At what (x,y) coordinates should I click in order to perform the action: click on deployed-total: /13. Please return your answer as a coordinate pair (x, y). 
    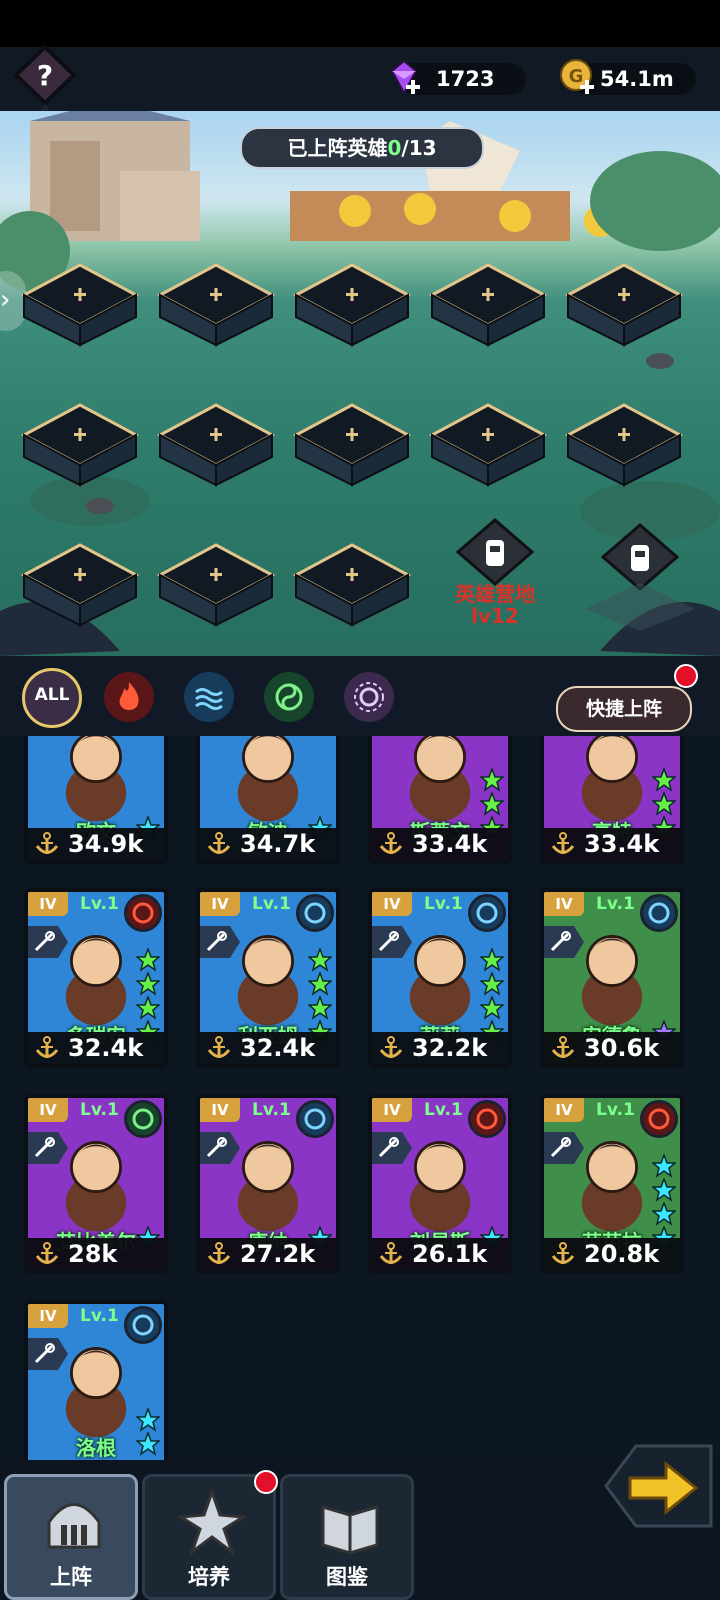
    Looking at the image, I should click on (419, 148).